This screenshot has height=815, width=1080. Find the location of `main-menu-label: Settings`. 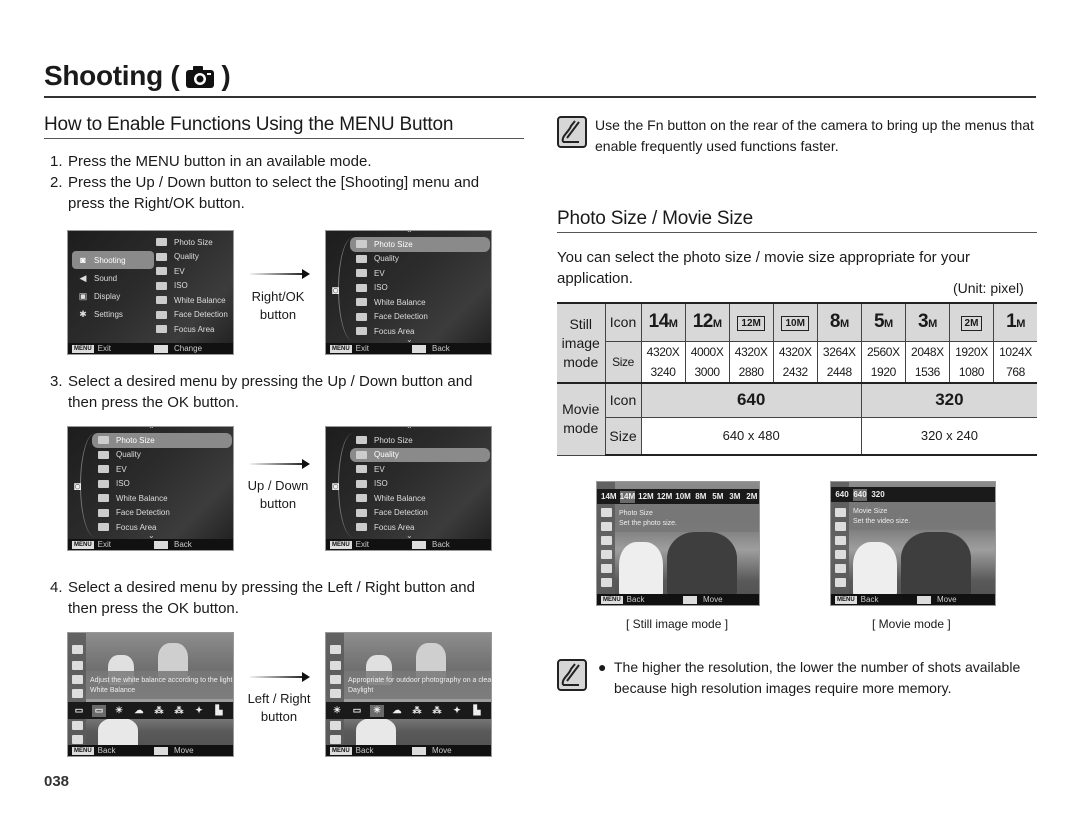

main-menu-label: Settings is located at coordinates (108, 314).